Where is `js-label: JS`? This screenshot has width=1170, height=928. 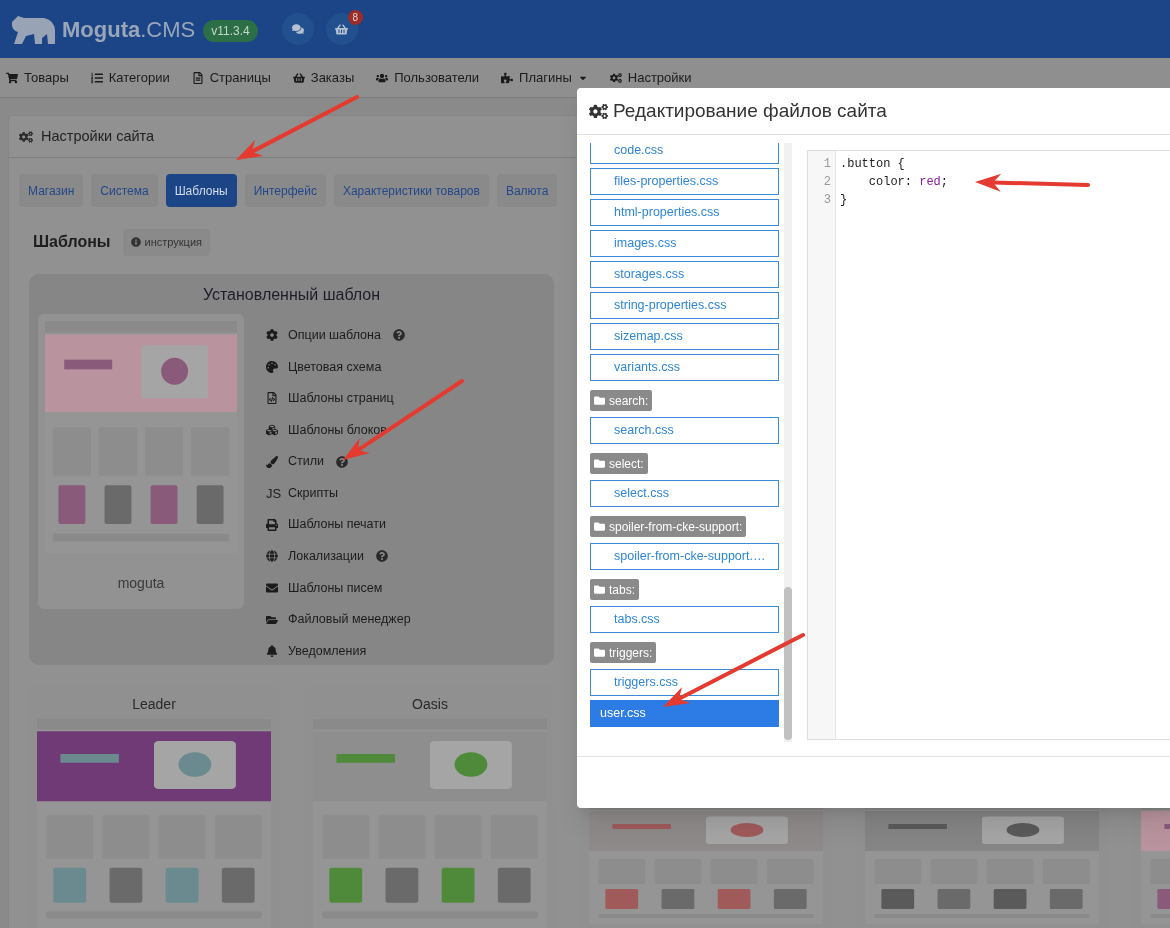 js-label: JS is located at coordinates (273, 493).